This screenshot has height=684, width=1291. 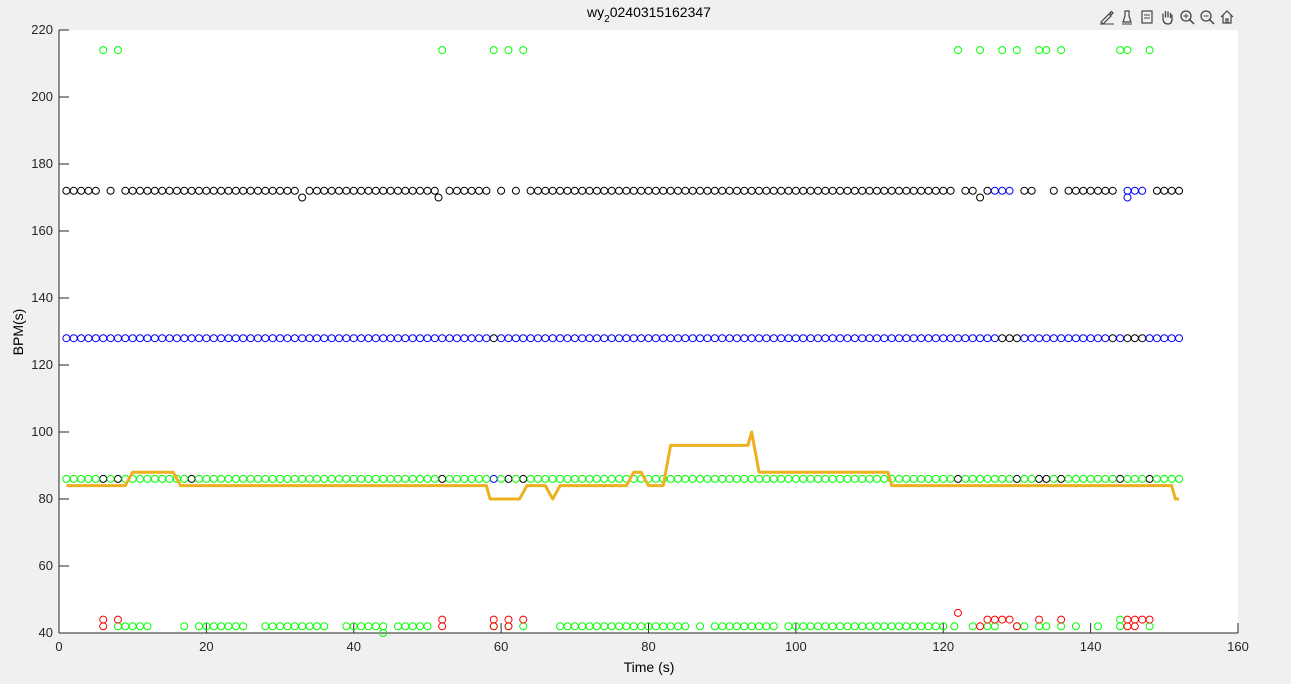 What do you see at coordinates (595, 12) in the screenshot?
I see `title-main: wy` at bounding box center [595, 12].